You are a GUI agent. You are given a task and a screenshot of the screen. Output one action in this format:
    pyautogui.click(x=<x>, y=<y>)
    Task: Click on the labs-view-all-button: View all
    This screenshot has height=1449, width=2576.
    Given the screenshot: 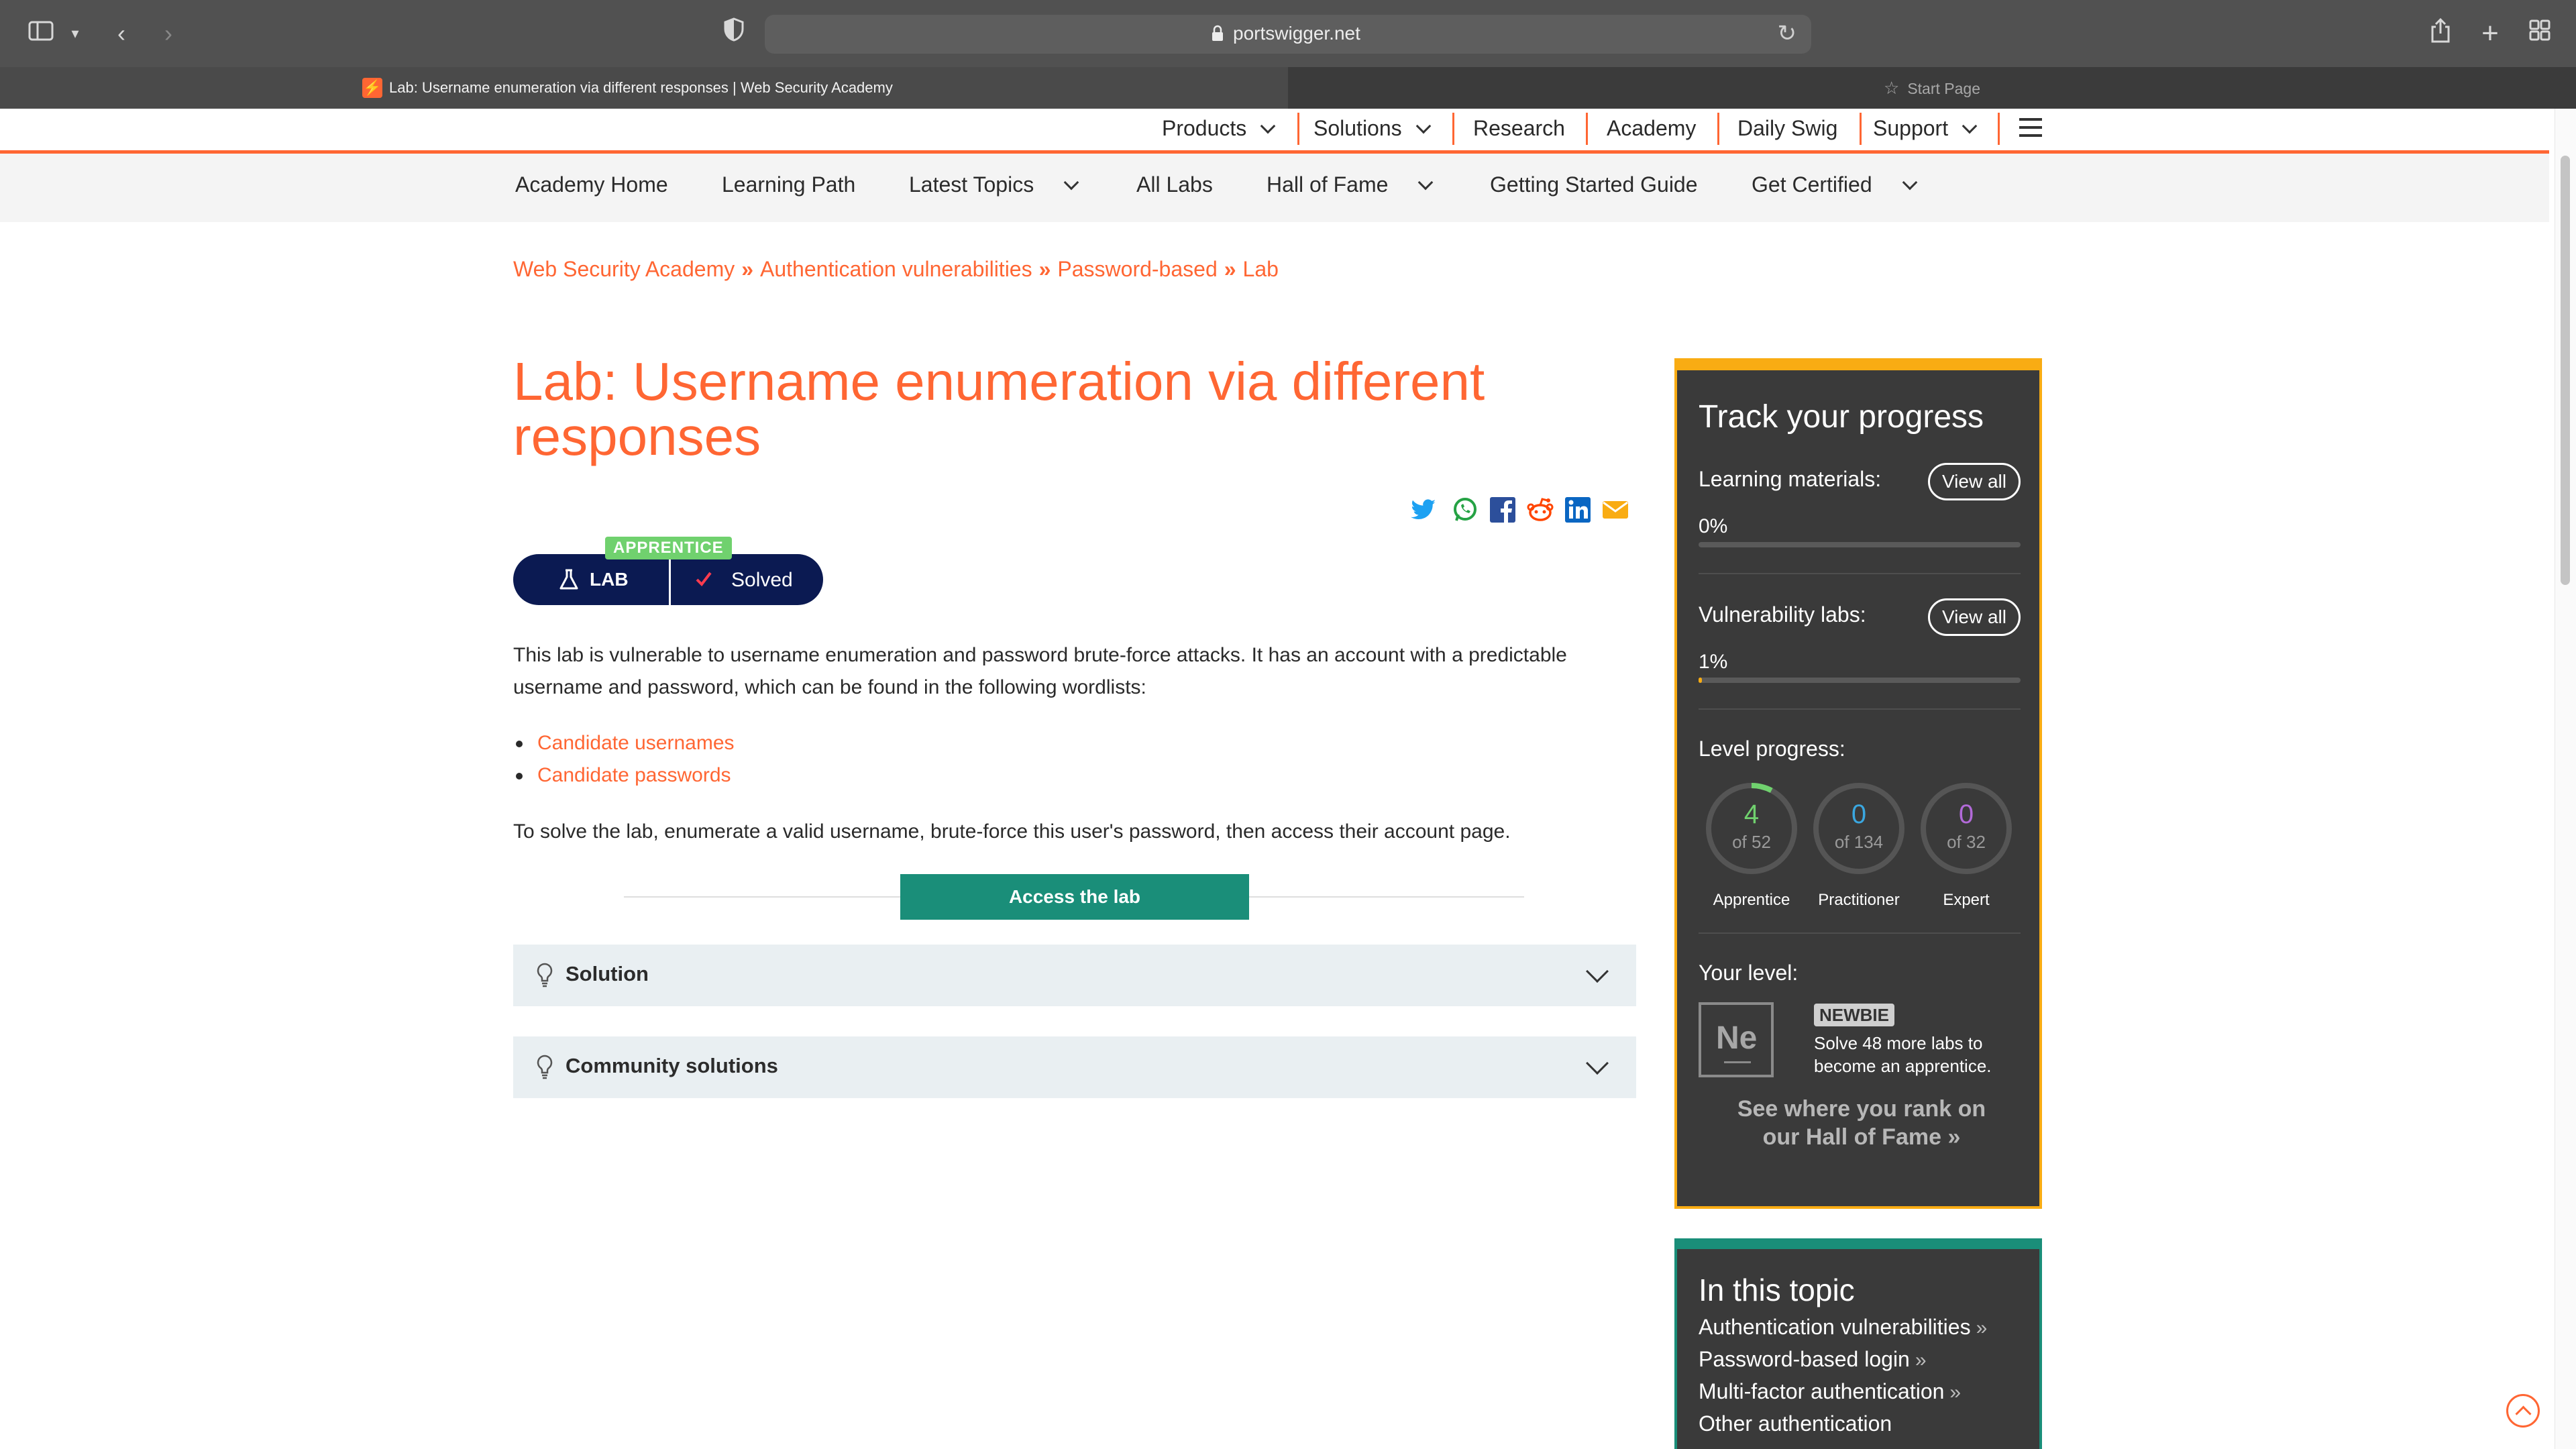 What is the action you would take?
    pyautogui.click(x=1974, y=617)
    